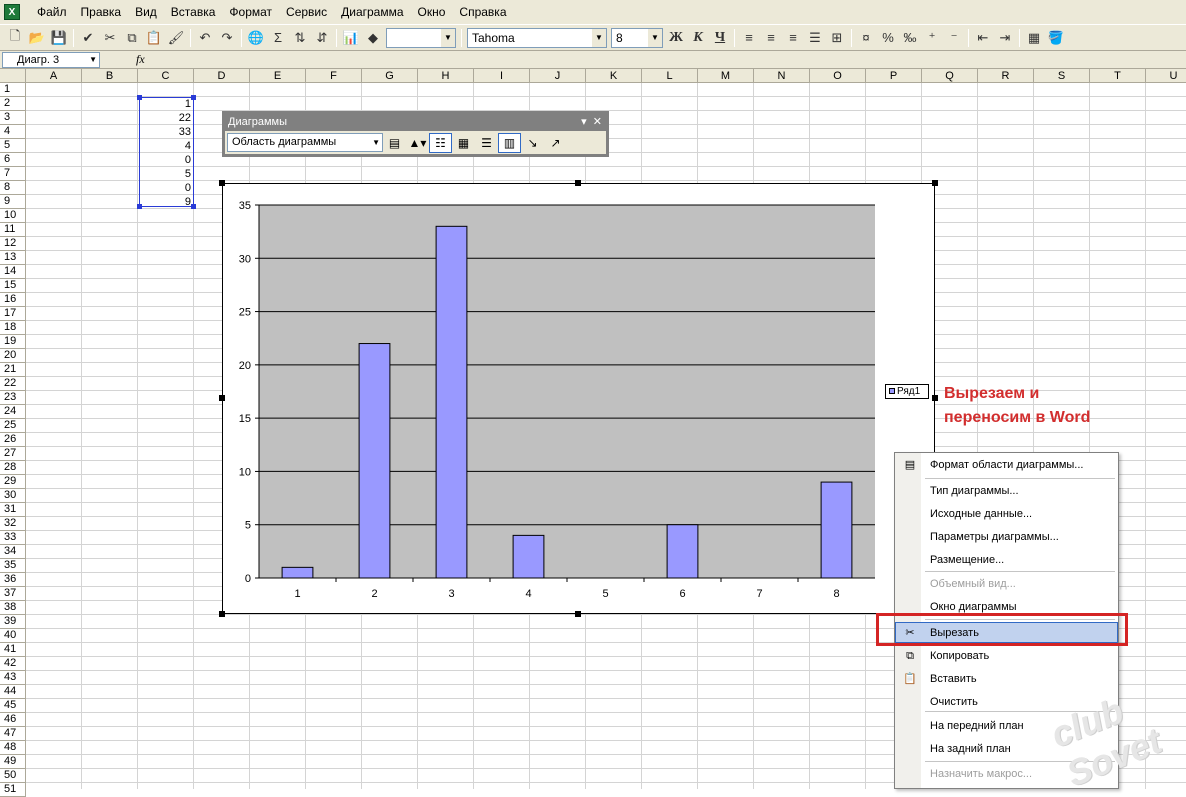 This screenshot has width=1186, height=797. I want to click on row-header: 44, so click(13, 692).